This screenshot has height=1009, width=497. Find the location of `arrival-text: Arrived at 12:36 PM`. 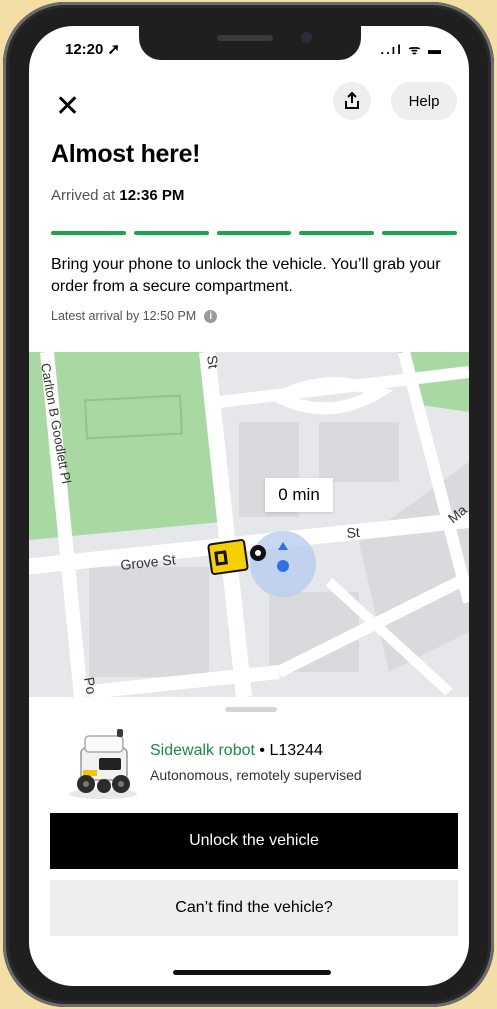

arrival-text: Arrived at 12:36 PM is located at coordinates (117, 195).